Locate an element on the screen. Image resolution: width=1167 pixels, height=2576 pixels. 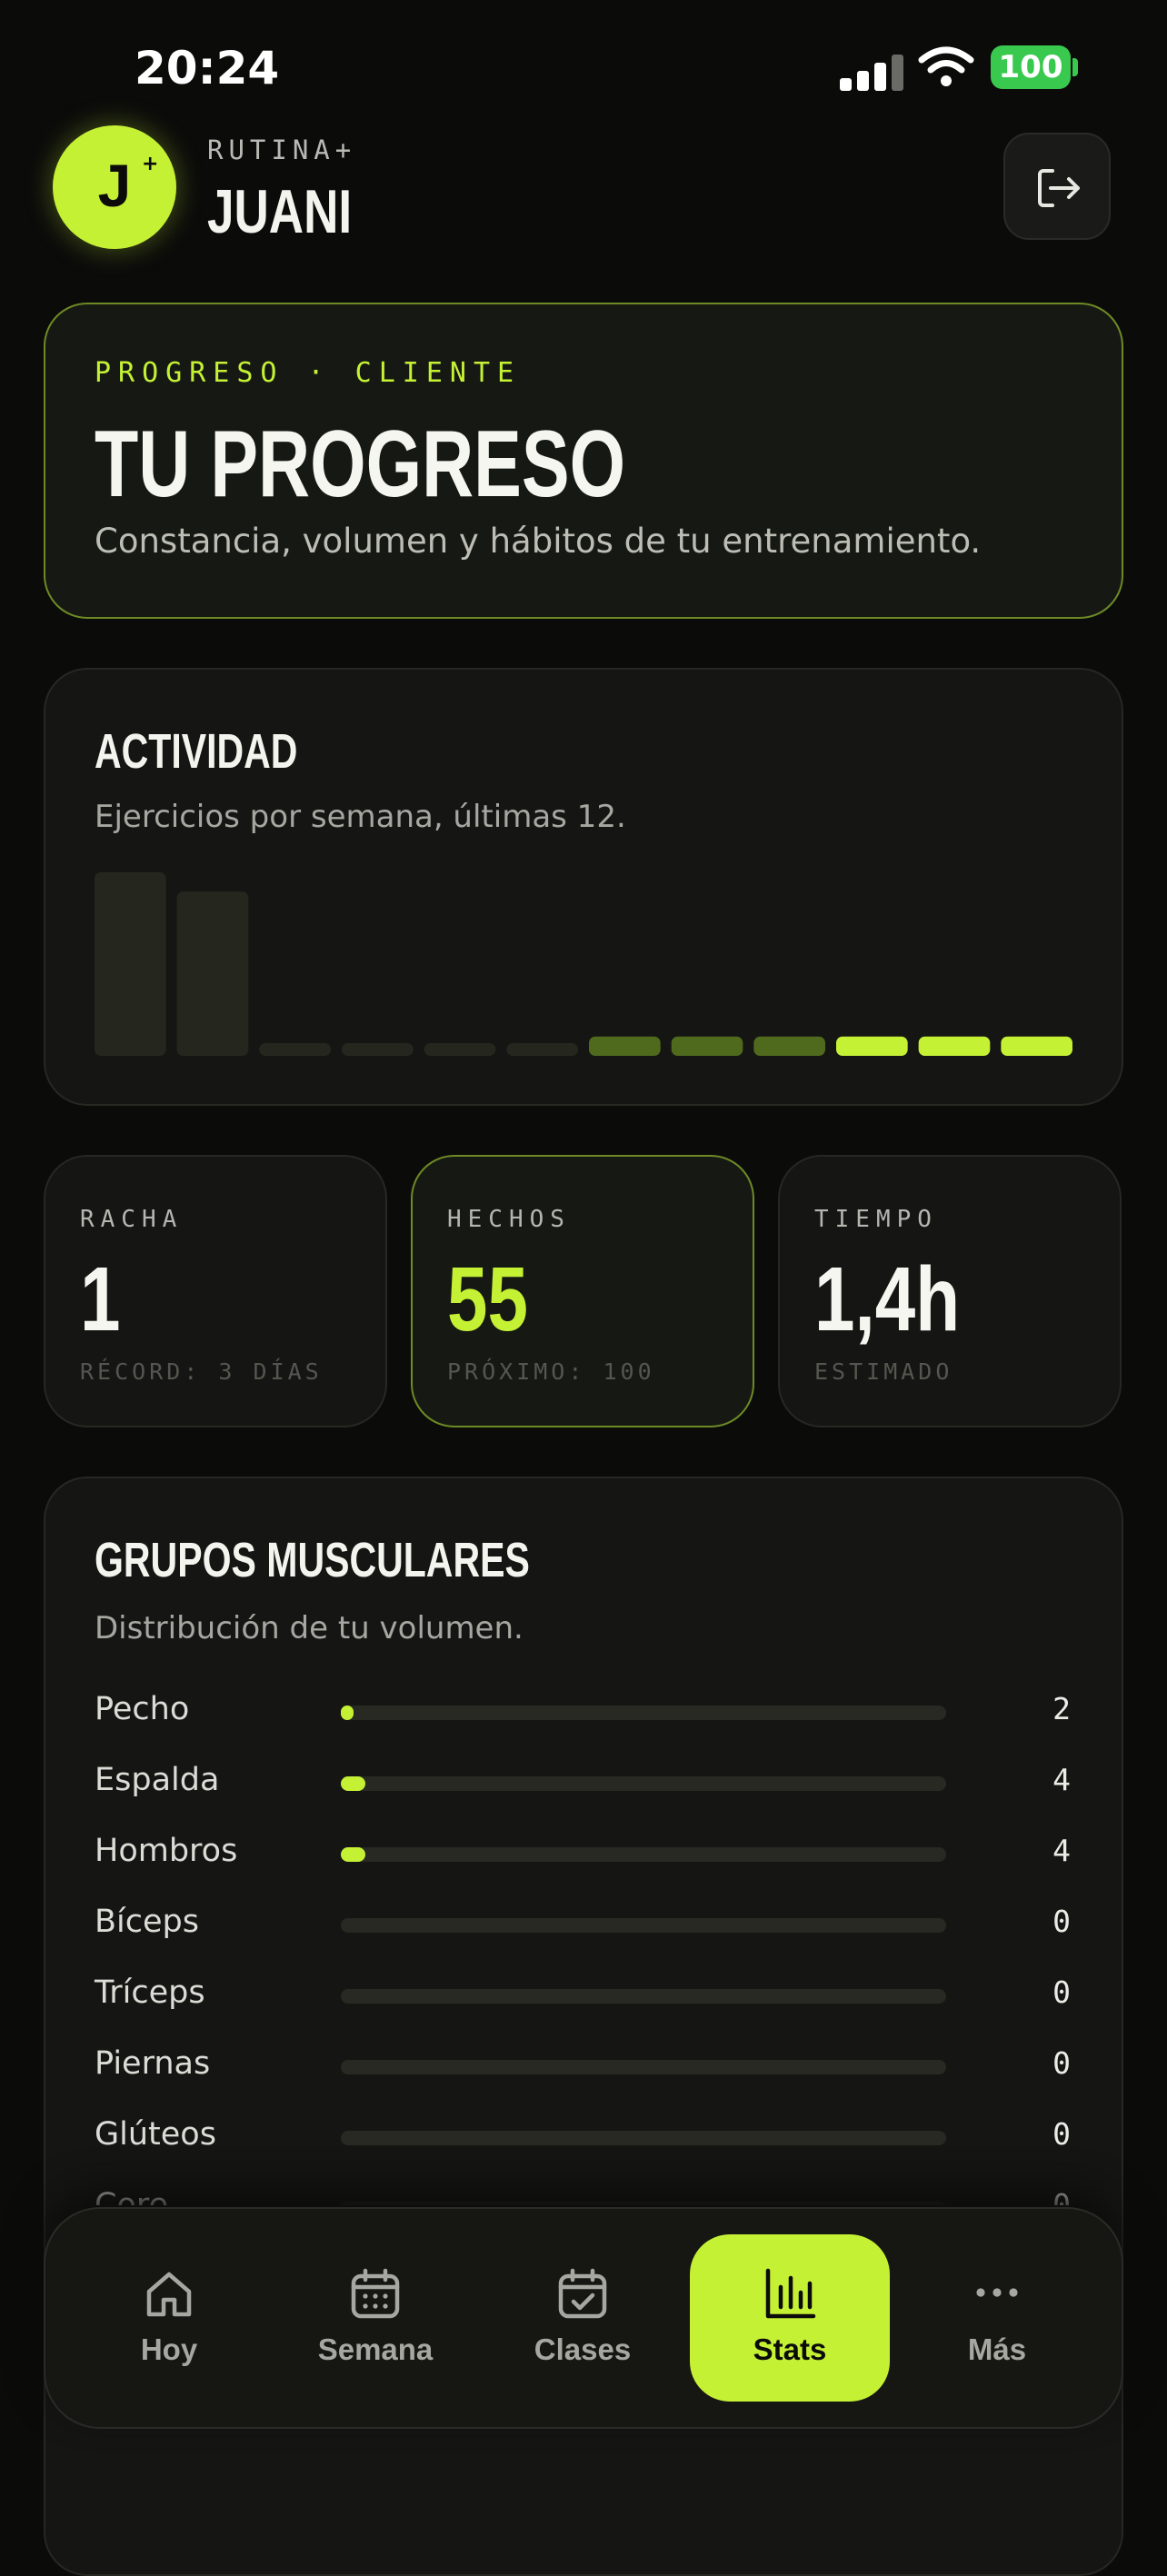
more-icon is located at coordinates (997, 2292).